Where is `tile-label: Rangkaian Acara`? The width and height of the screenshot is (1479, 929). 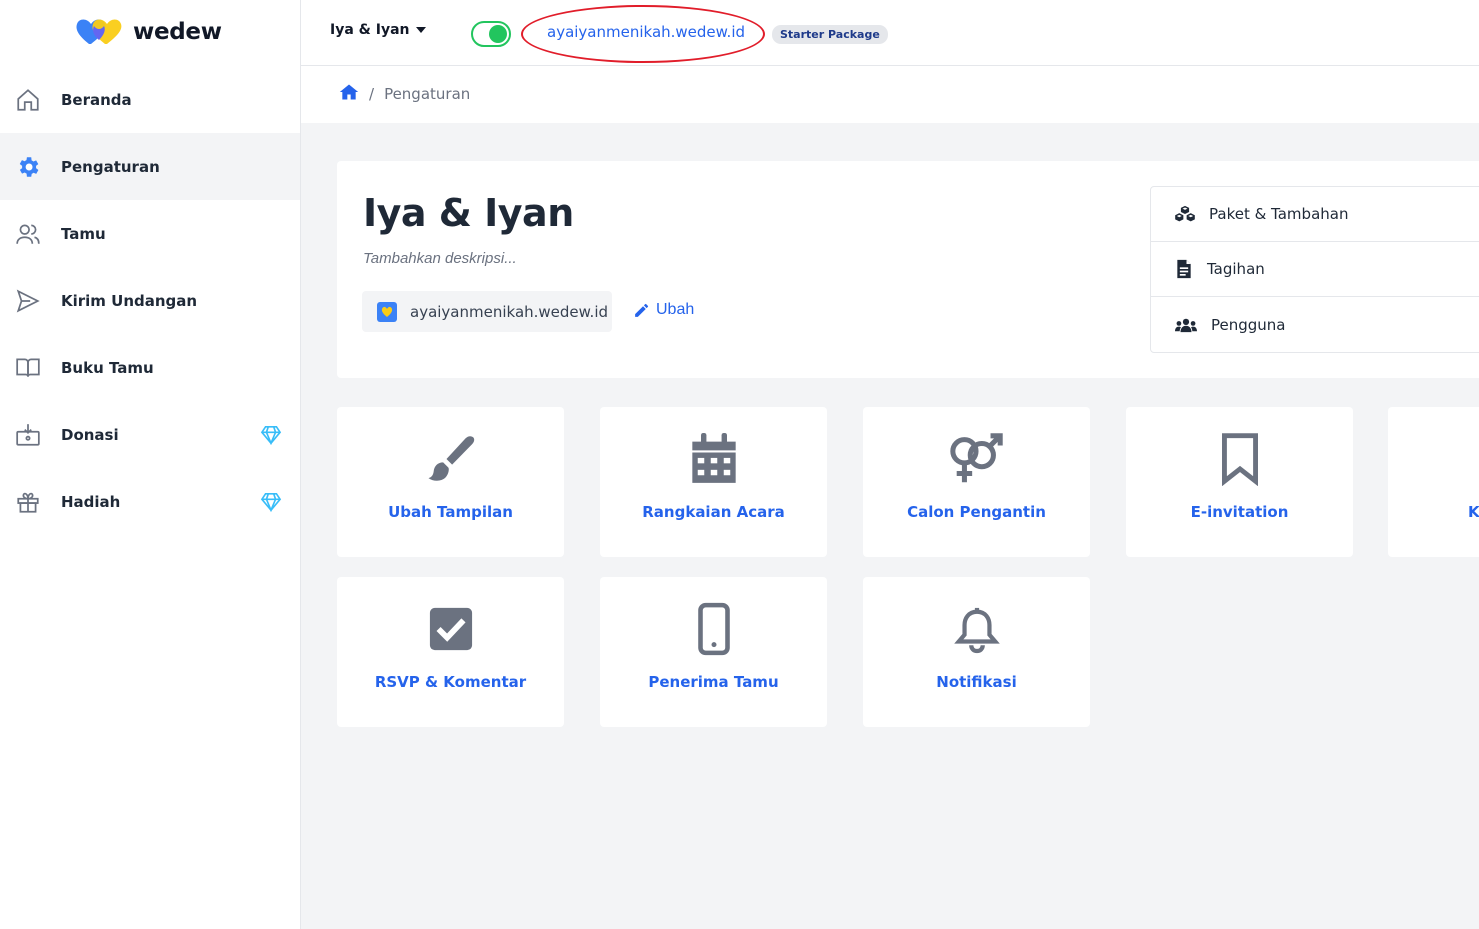
tile-label: Rangkaian Acara is located at coordinates (713, 512).